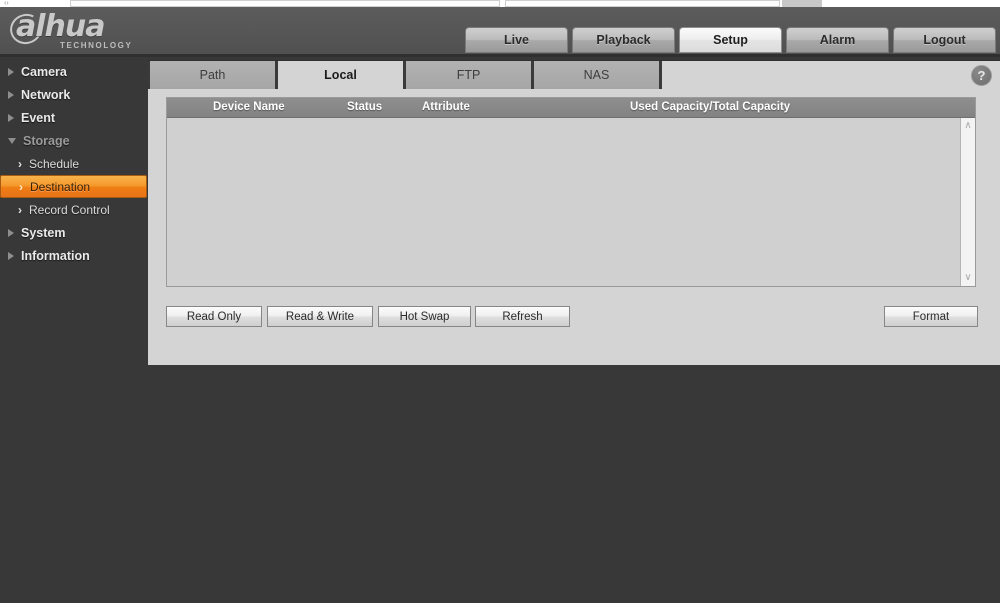 The width and height of the screenshot is (1000, 603). What do you see at coordinates (968, 278) in the screenshot?
I see `scroll-down-icon: ∨` at bounding box center [968, 278].